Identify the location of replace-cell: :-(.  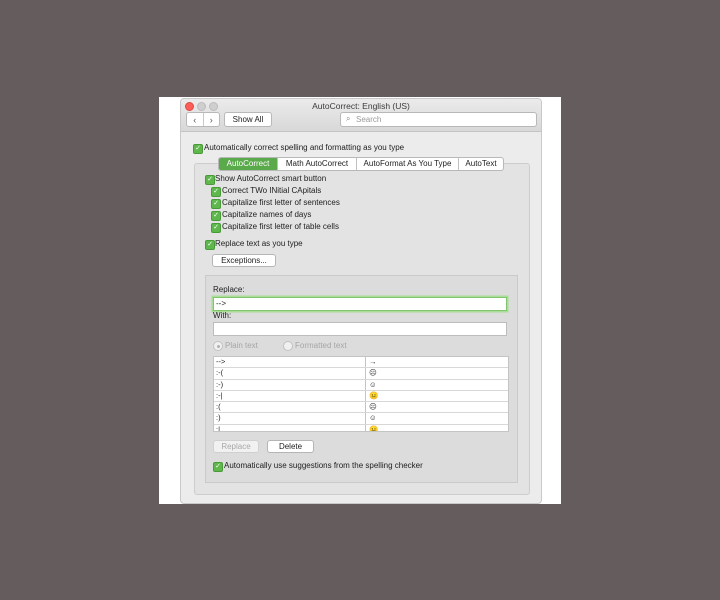
(220, 373).